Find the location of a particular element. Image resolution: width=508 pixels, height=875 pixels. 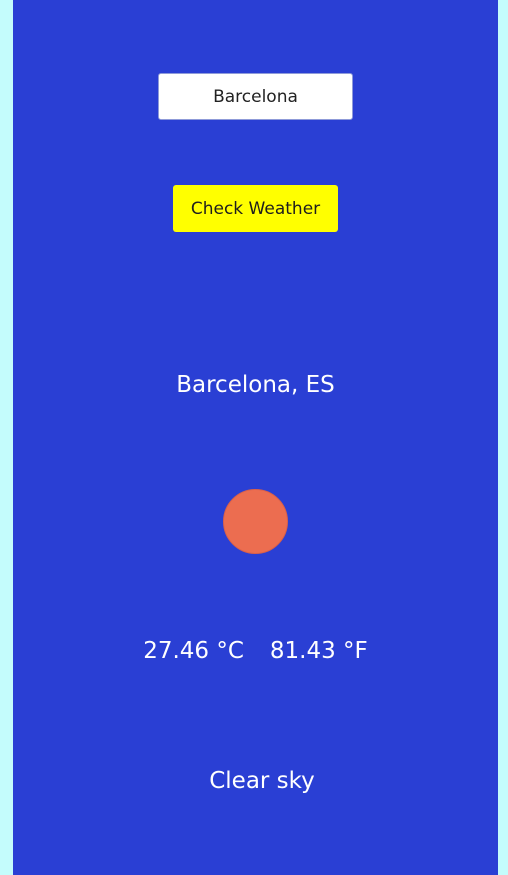

temperature-row: 27.46 °C 81.43 °F is located at coordinates (255, 651).